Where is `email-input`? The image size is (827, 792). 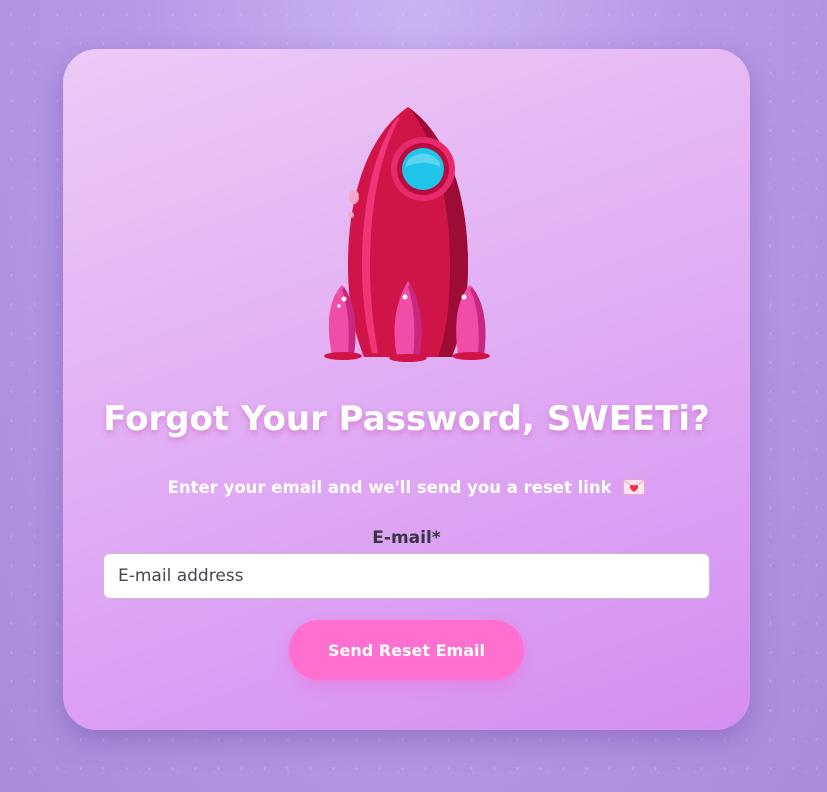 email-input is located at coordinates (406, 576).